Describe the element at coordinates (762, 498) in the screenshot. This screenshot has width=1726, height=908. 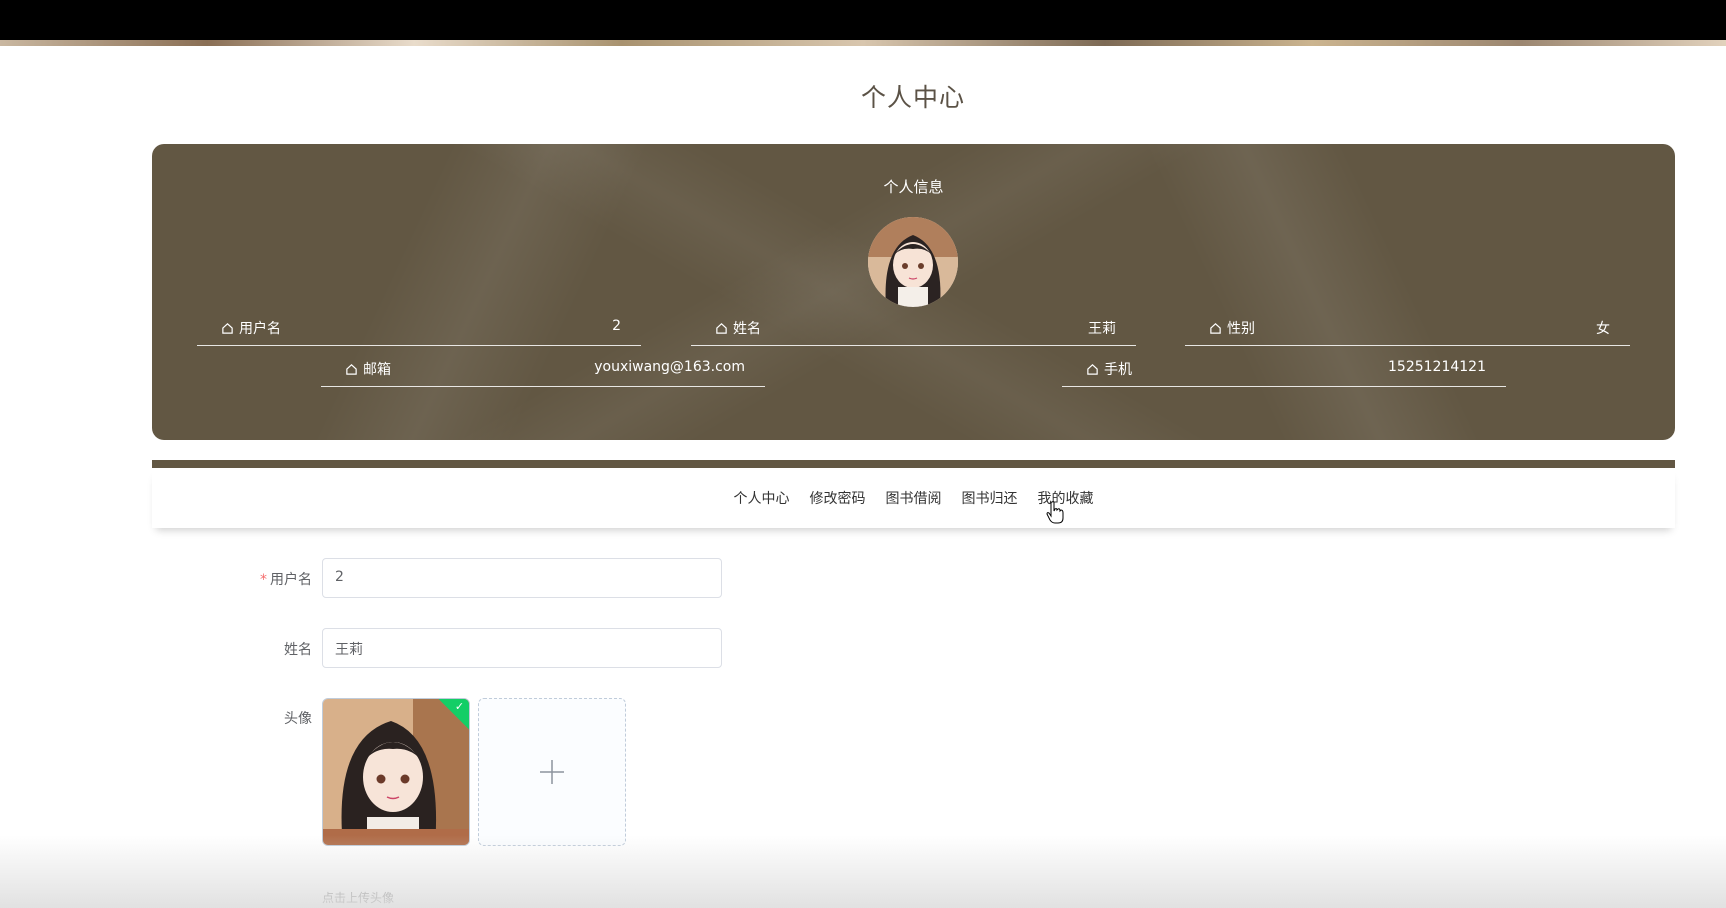
I see `tab-profile-center: 个人中心` at that location.